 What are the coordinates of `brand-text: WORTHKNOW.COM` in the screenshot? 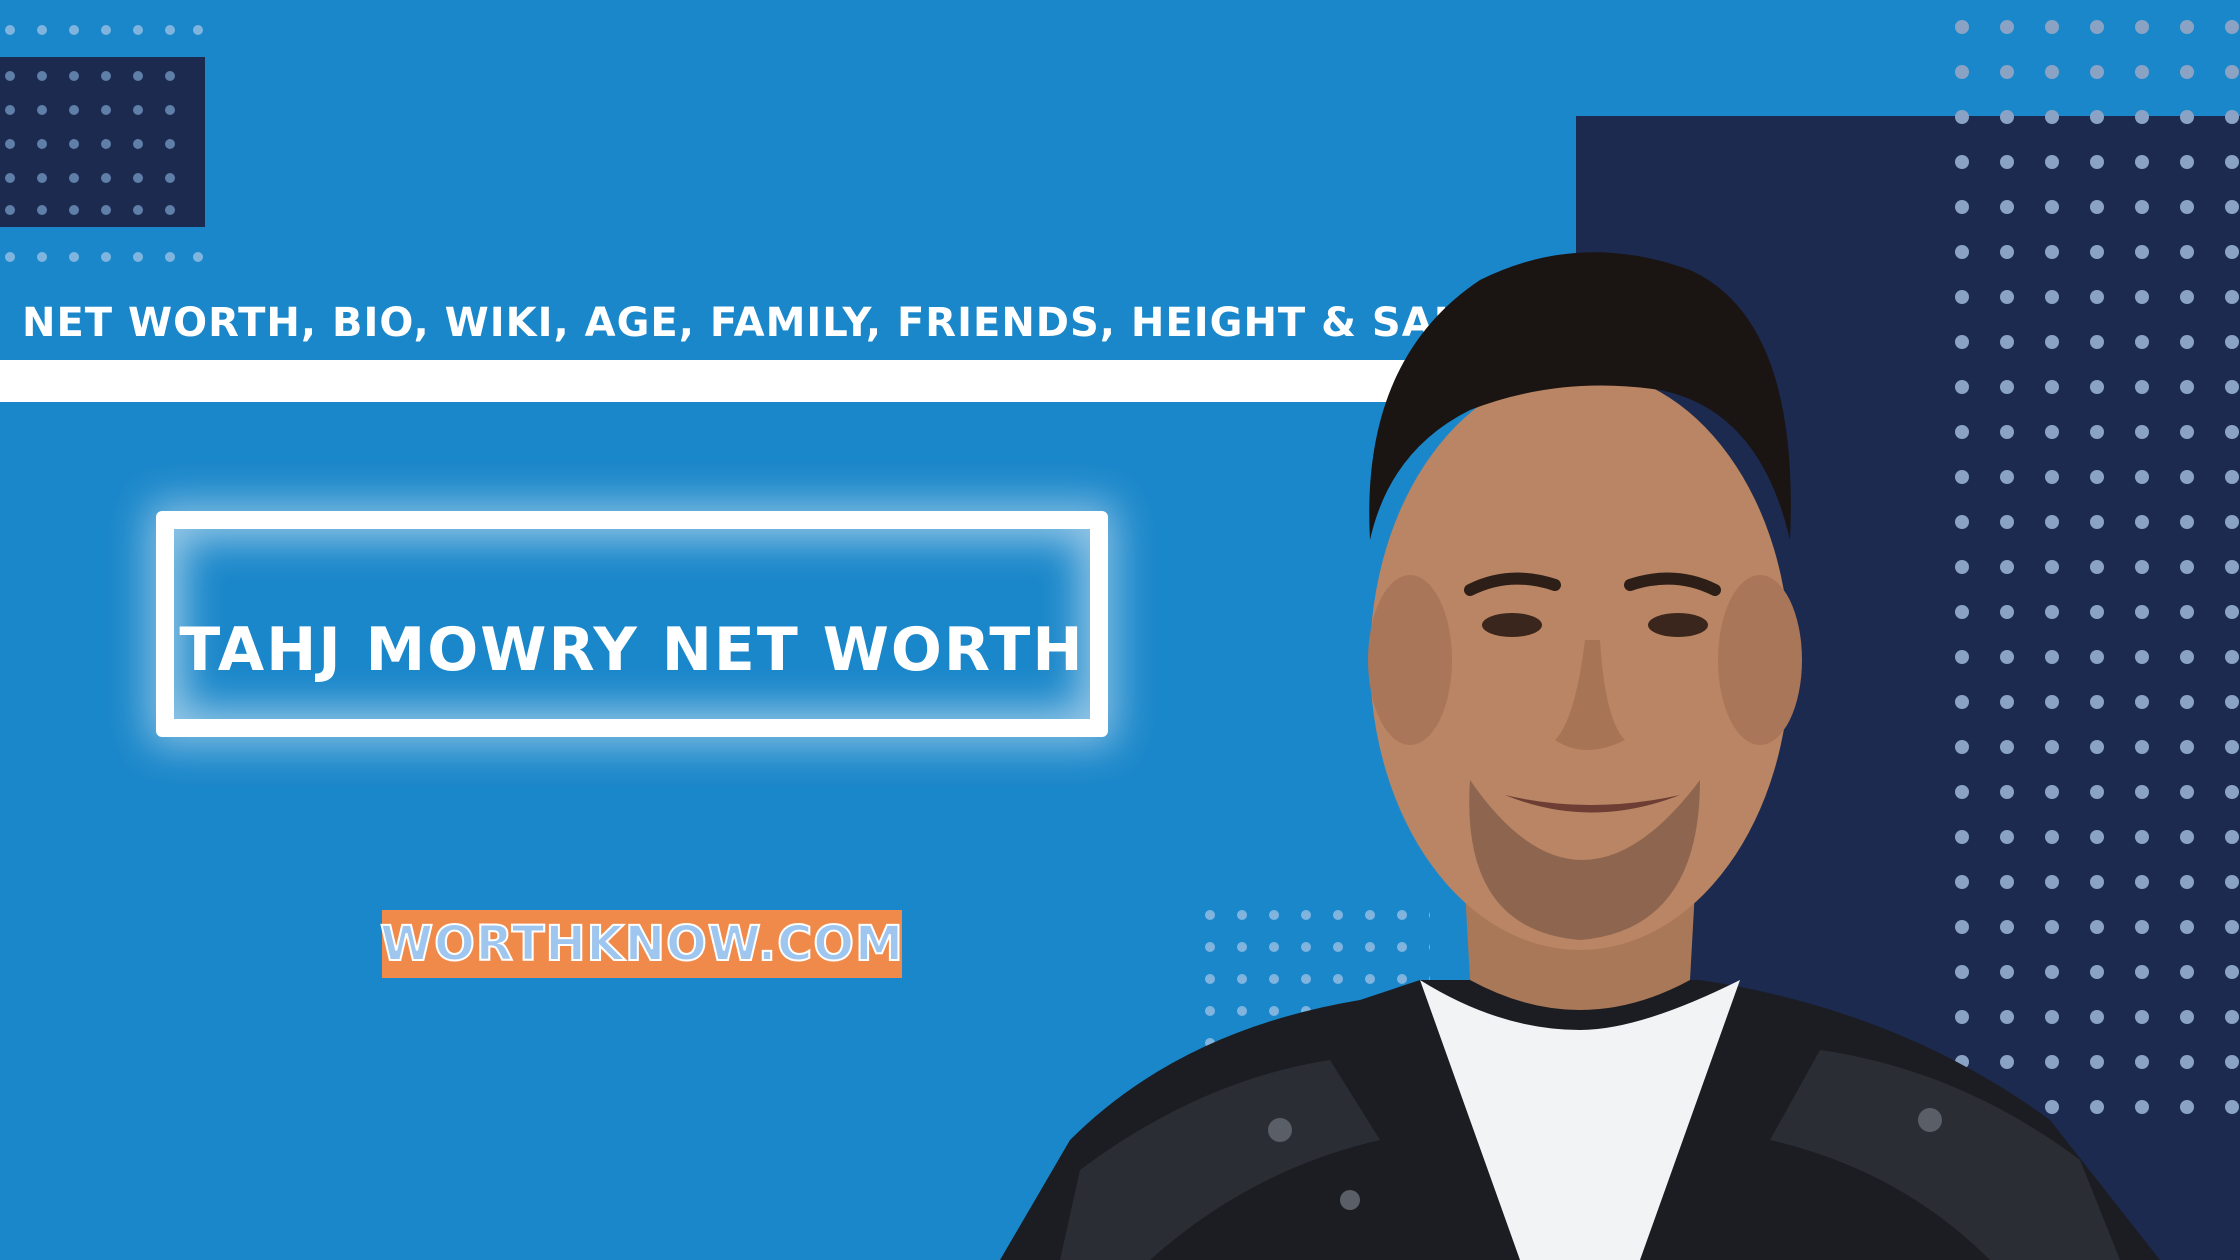 It's located at (641, 944).